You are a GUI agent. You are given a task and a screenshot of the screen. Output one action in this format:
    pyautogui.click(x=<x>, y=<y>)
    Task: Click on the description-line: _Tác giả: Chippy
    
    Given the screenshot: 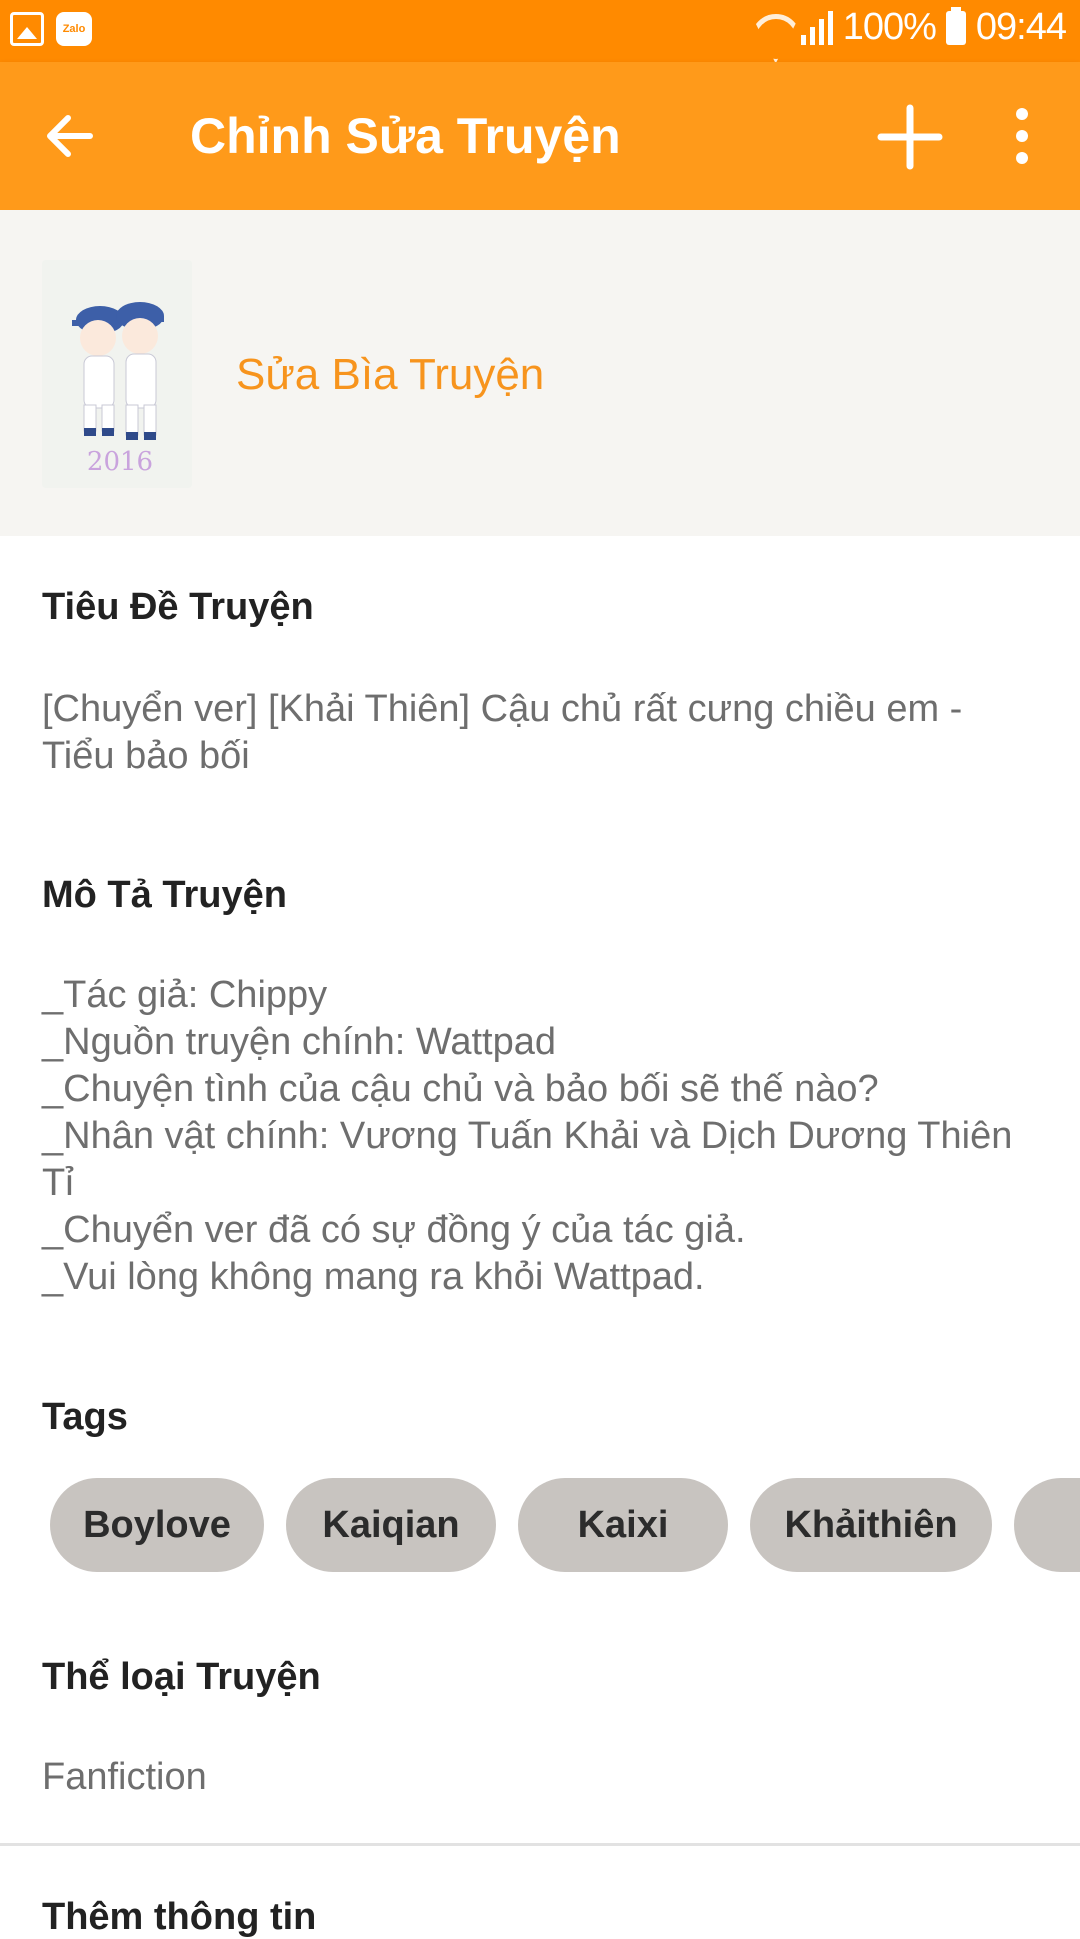 What is the action you would take?
    pyautogui.click(x=185, y=995)
    